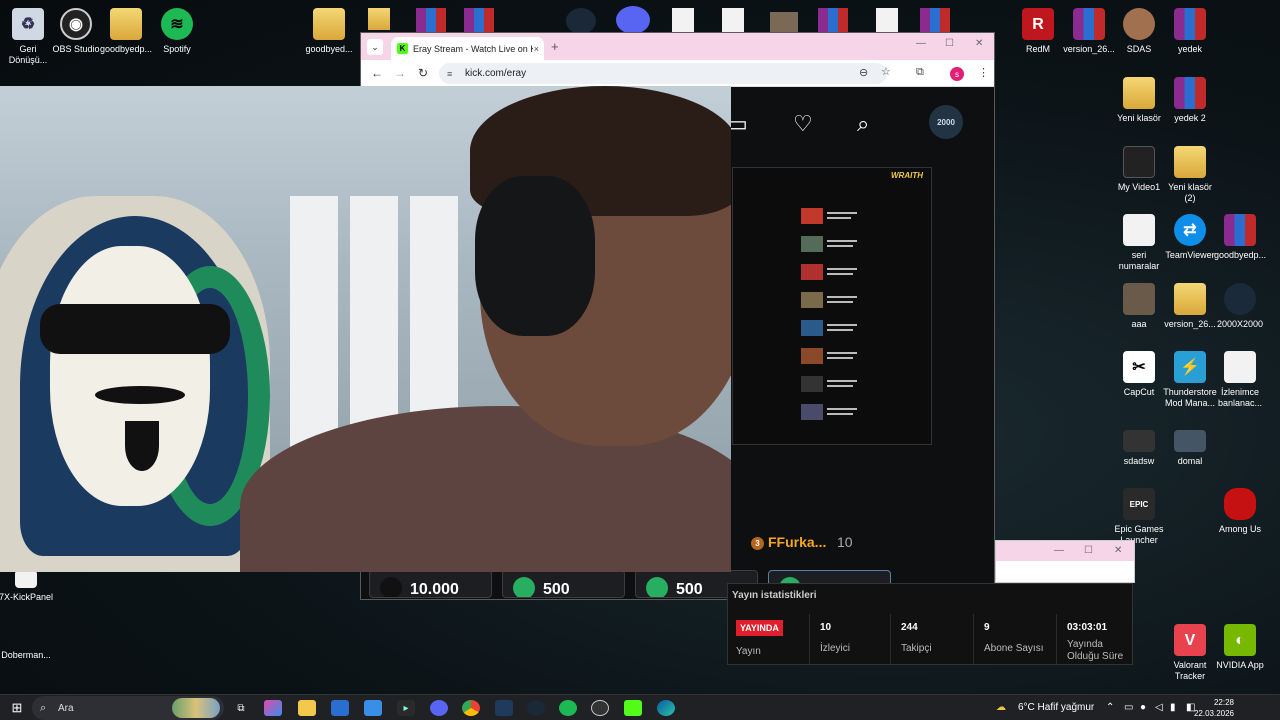  I want to click on desktop-icon-yedek: yedek, so click(1190, 31).